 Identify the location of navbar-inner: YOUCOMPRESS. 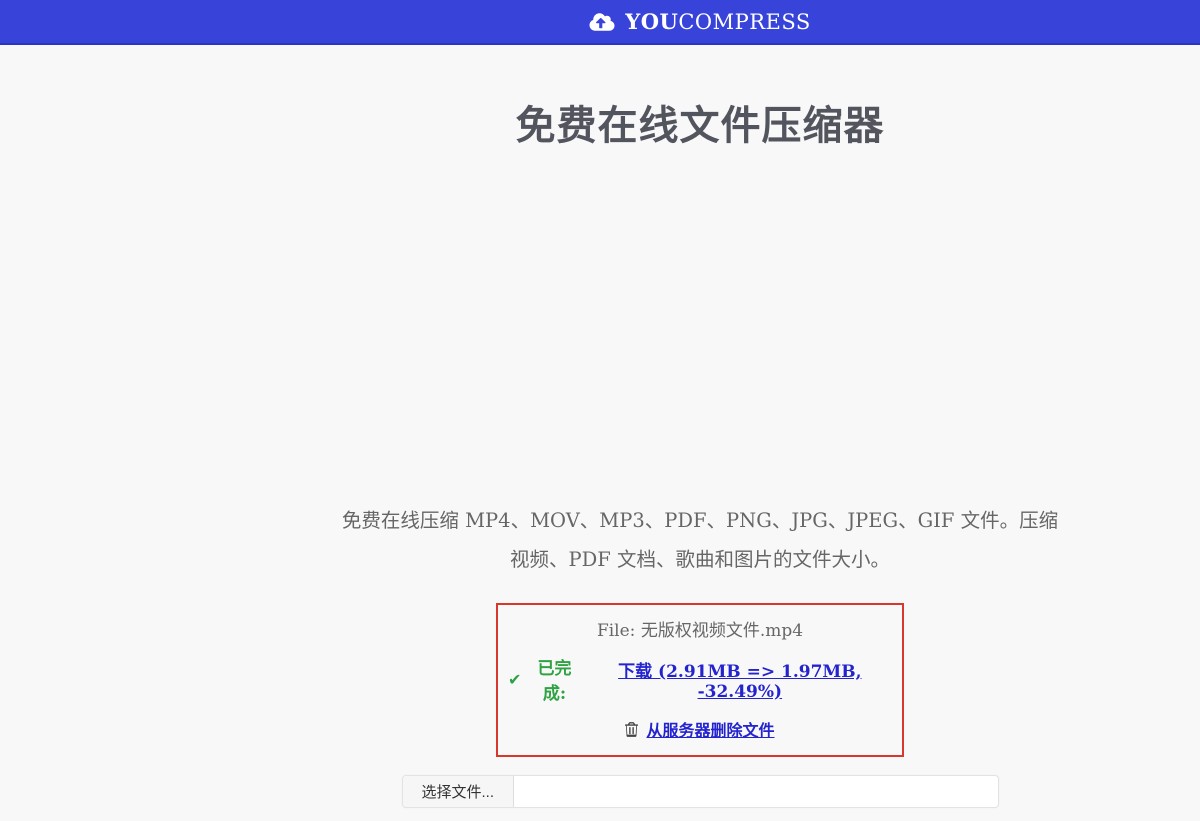
(700, 21).